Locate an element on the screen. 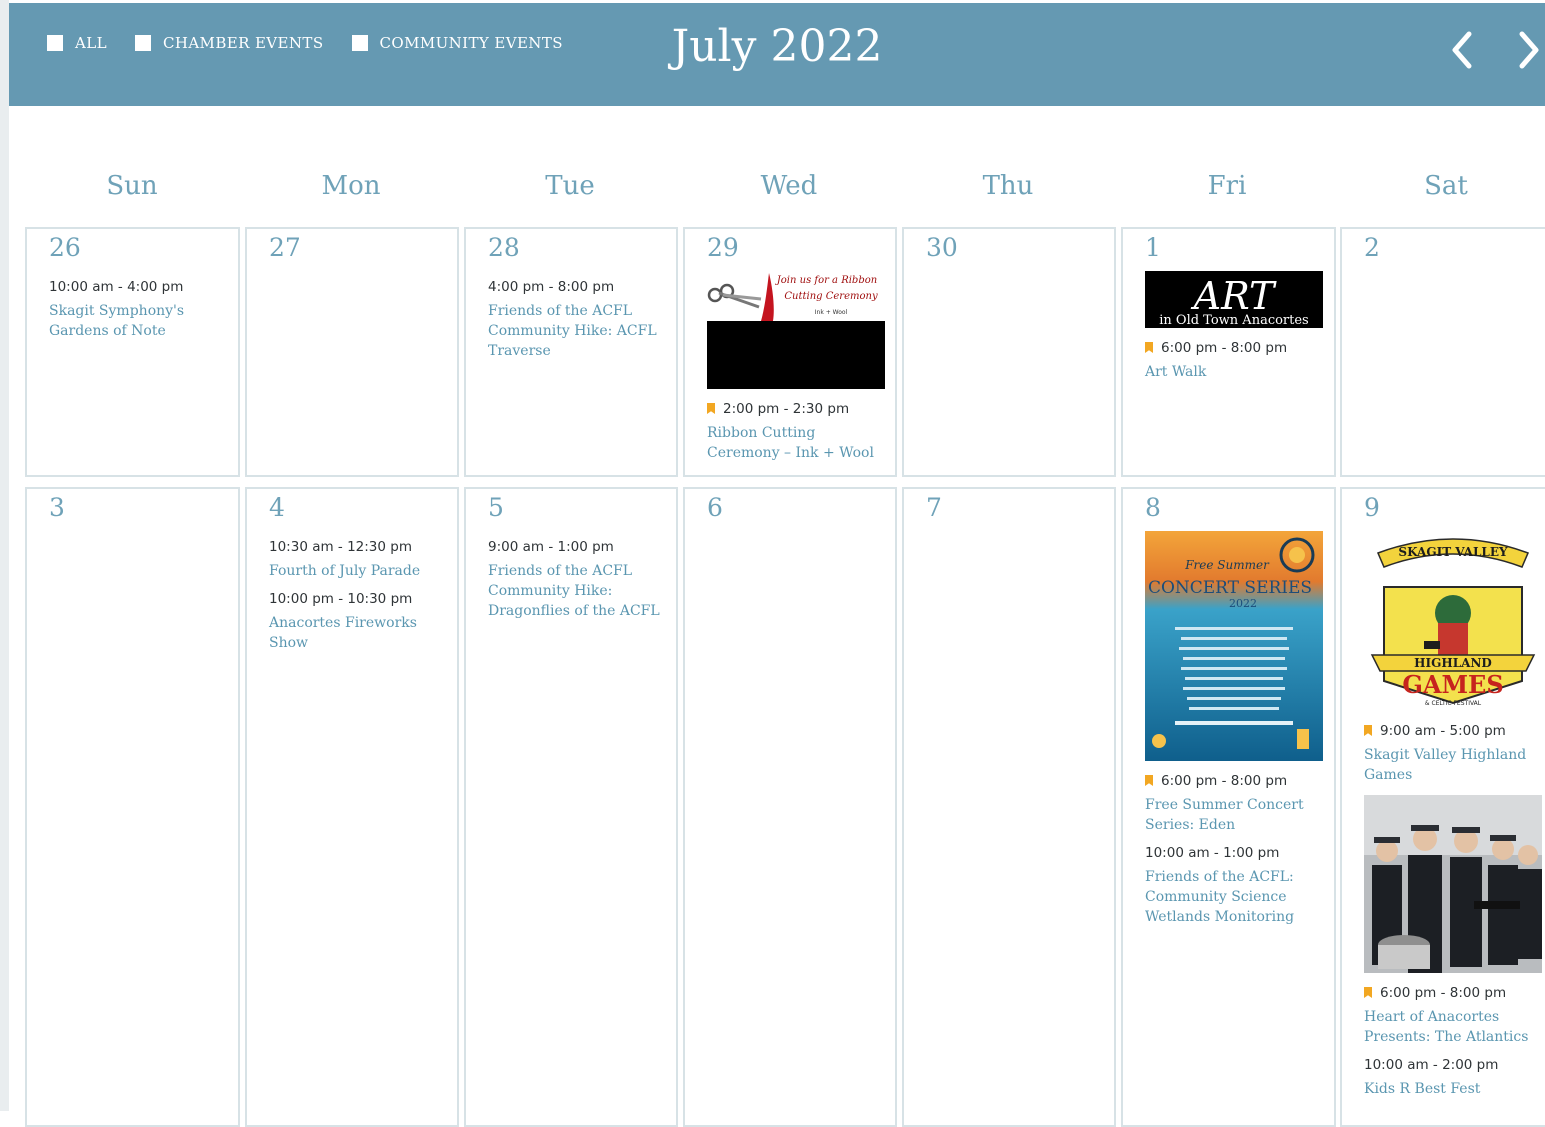 The height and width of the screenshot is (1127, 1545). day-cell-jul-6: 6 is located at coordinates (790, 807).